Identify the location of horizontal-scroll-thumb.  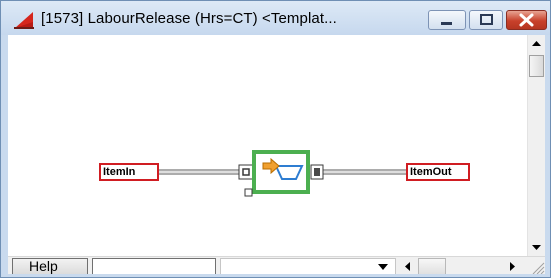
(432, 266).